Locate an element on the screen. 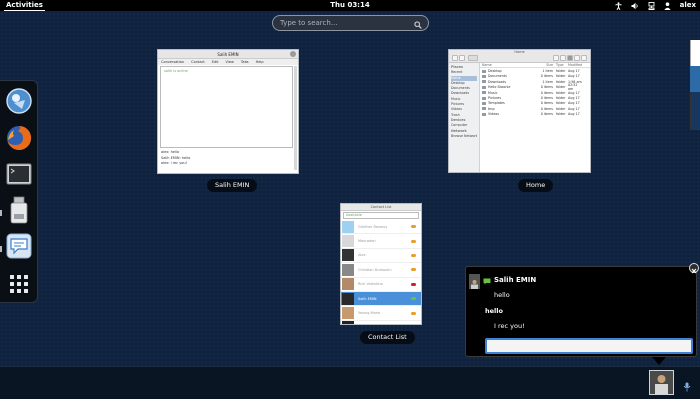 Image resolution: width=700 pixels, height=399 pixels. file-row: Desktop 1 item folder Aug 17 is located at coordinates (535, 70).